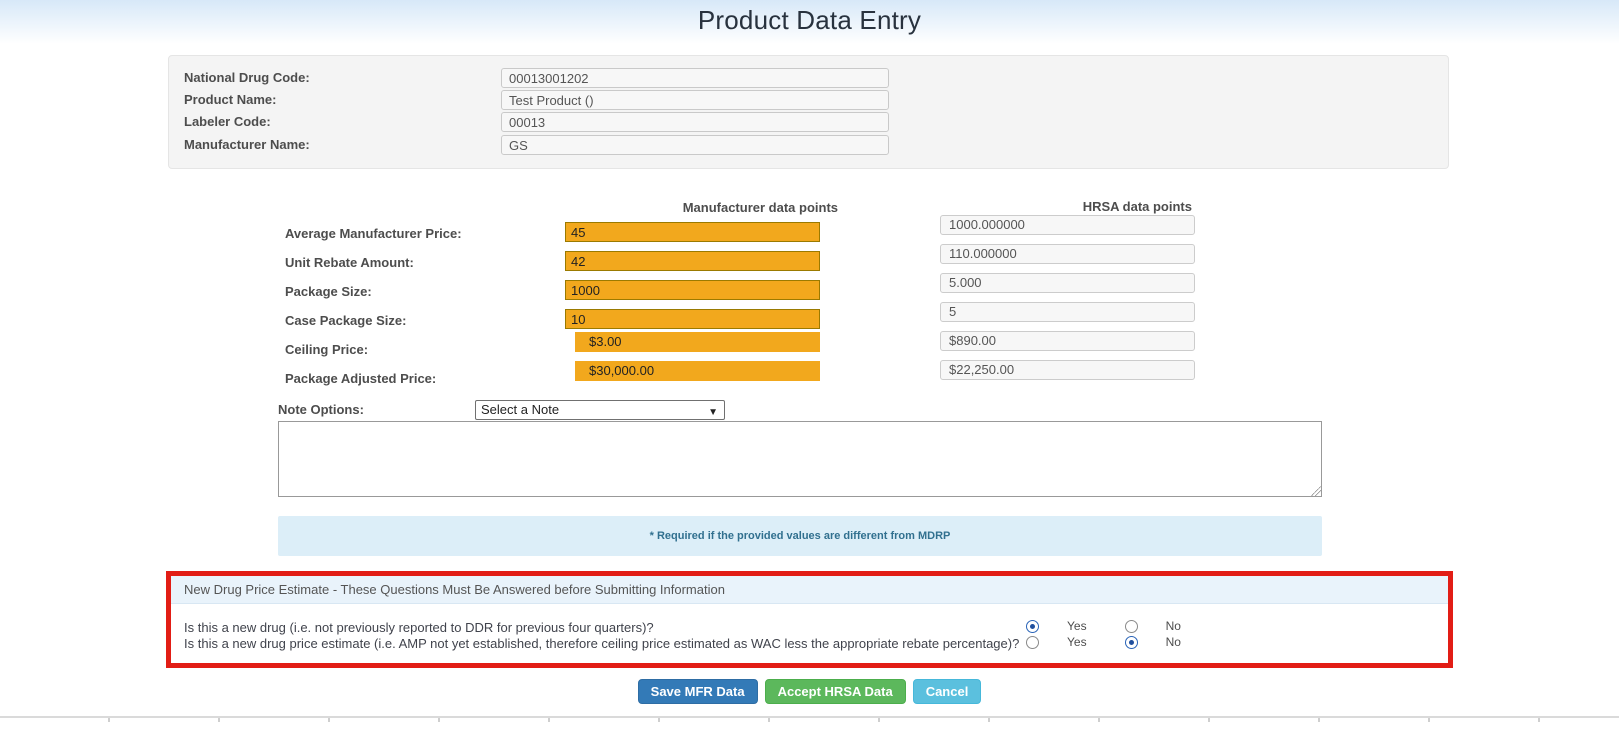 Image resolution: width=1619 pixels, height=742 pixels. I want to click on ceiling-price-hrsa-value: $890.00, so click(1067, 341).